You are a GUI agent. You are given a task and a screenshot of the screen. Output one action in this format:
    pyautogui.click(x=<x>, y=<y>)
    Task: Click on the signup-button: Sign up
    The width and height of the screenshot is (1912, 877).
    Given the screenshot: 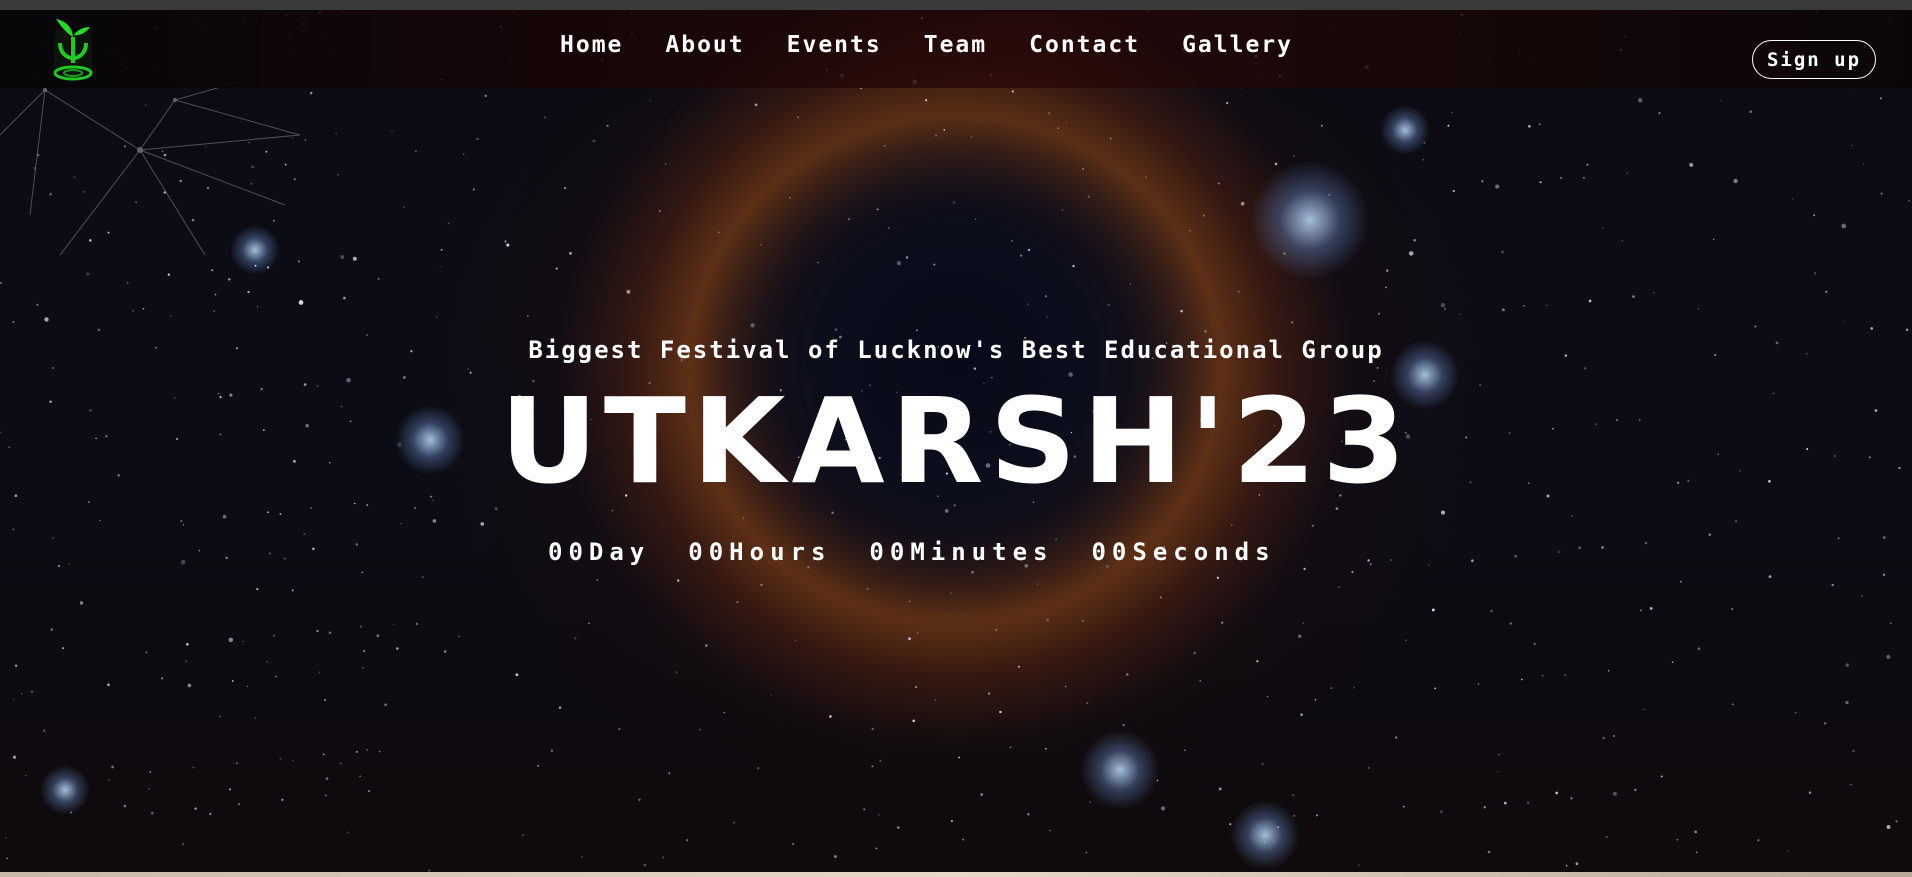 What is the action you would take?
    pyautogui.click(x=1814, y=59)
    